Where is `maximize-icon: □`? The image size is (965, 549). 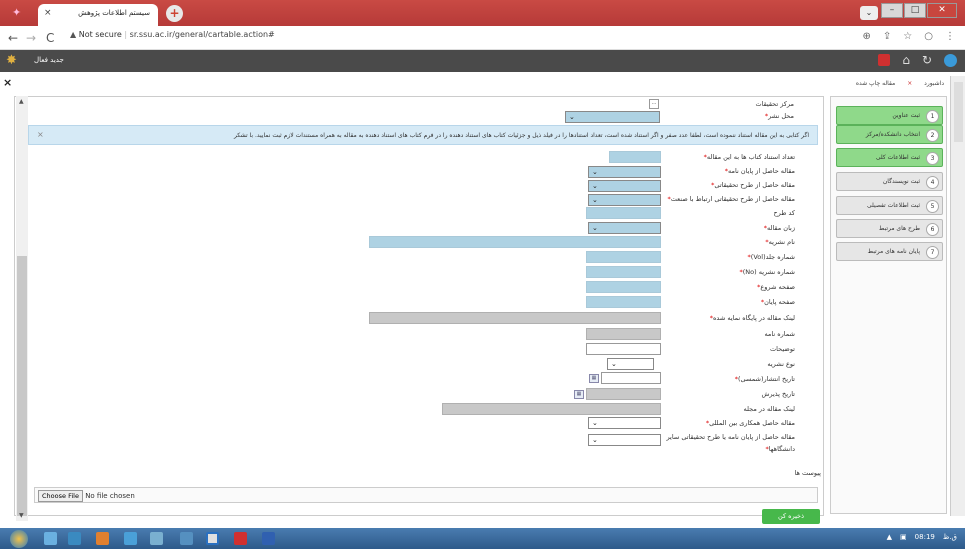 maximize-icon: □ is located at coordinates (915, 10).